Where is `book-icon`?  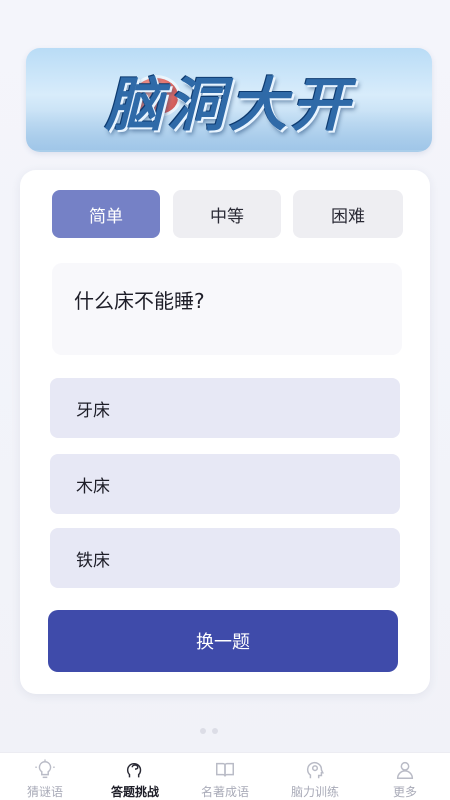 book-icon is located at coordinates (225, 769).